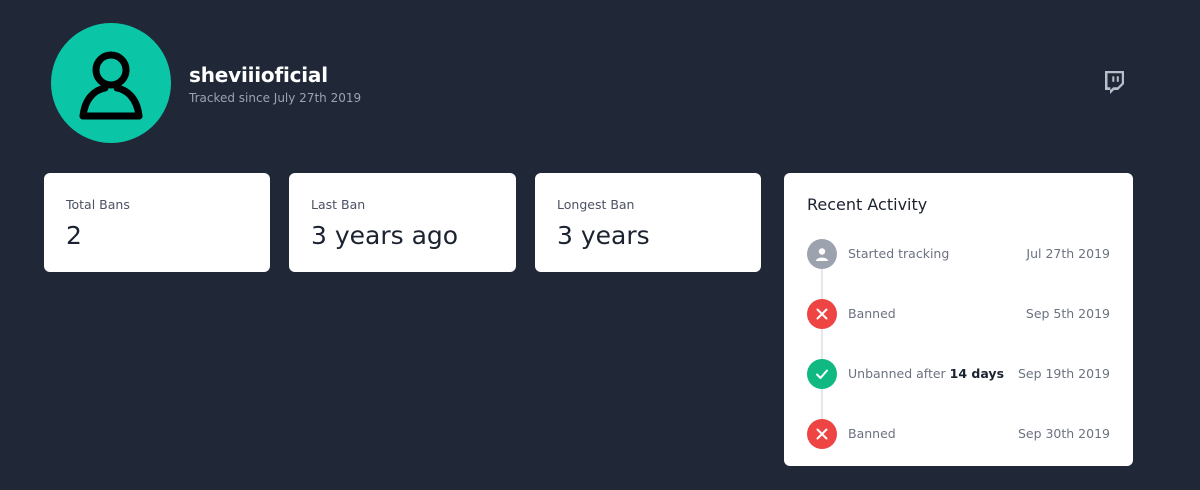 Image resolution: width=1200 pixels, height=490 pixels. What do you see at coordinates (338, 204) in the screenshot?
I see `stat-label: Last Ban` at bounding box center [338, 204].